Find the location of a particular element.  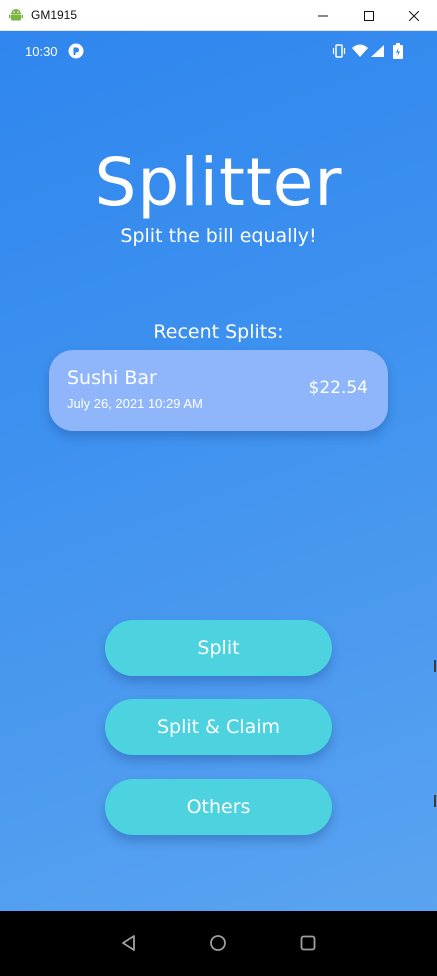

split-date: July 26, 2021 10:29 AM is located at coordinates (135, 403).